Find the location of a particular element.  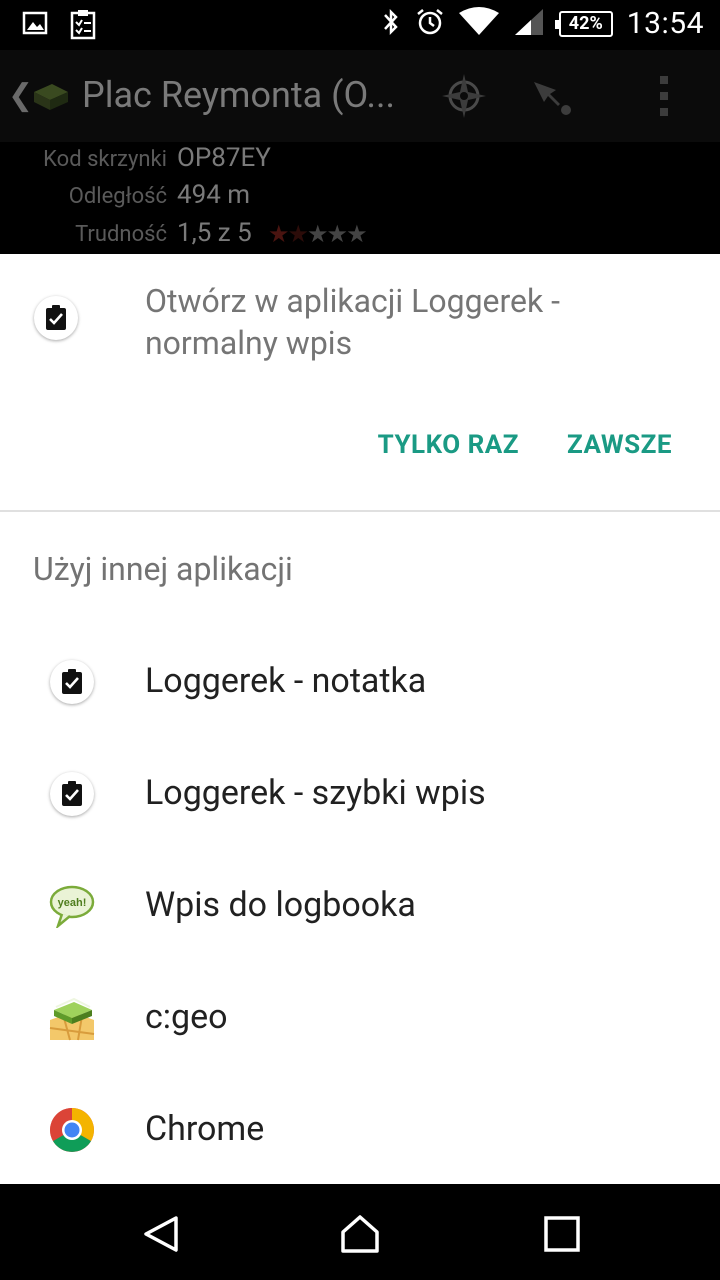

detail-row-distance: Odległość 494 m is located at coordinates (360, 198).